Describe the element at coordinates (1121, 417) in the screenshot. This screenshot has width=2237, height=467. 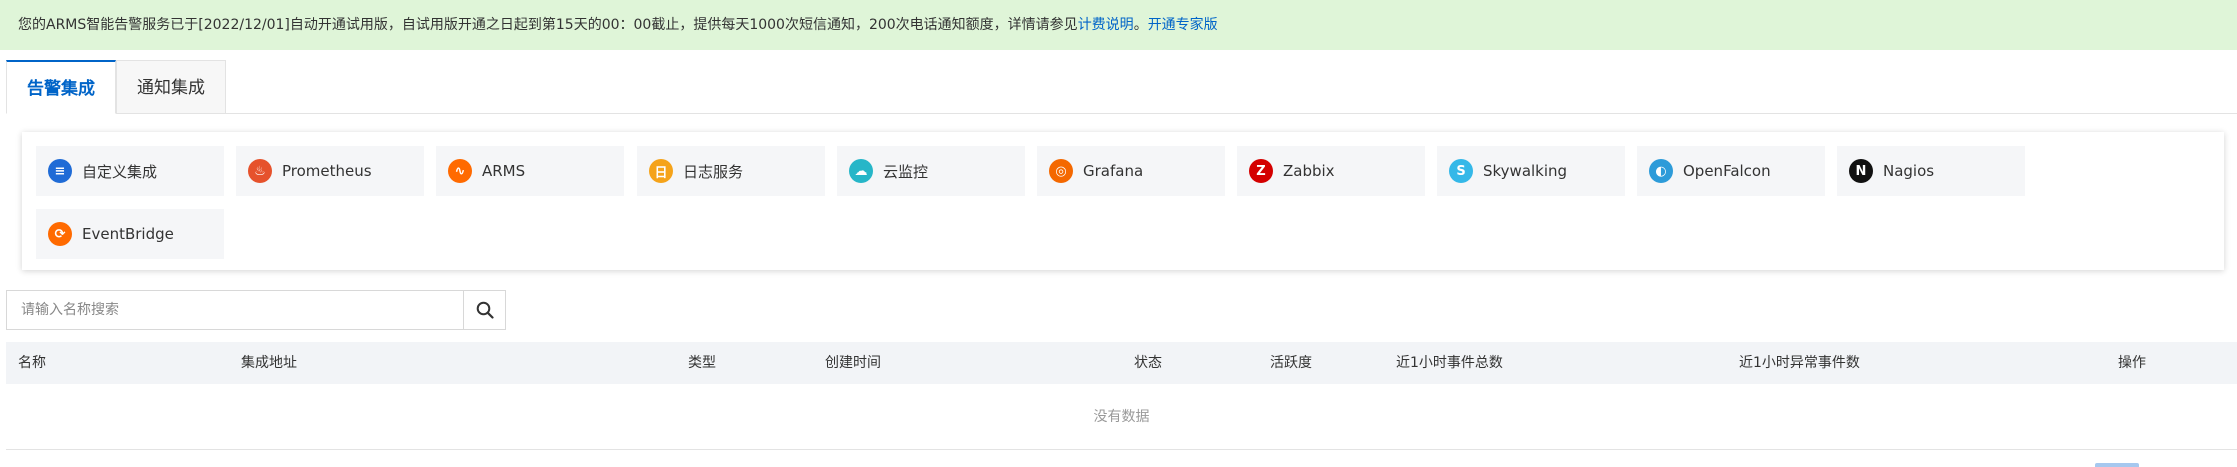
I see `table-empty-state: 没有数据` at that location.